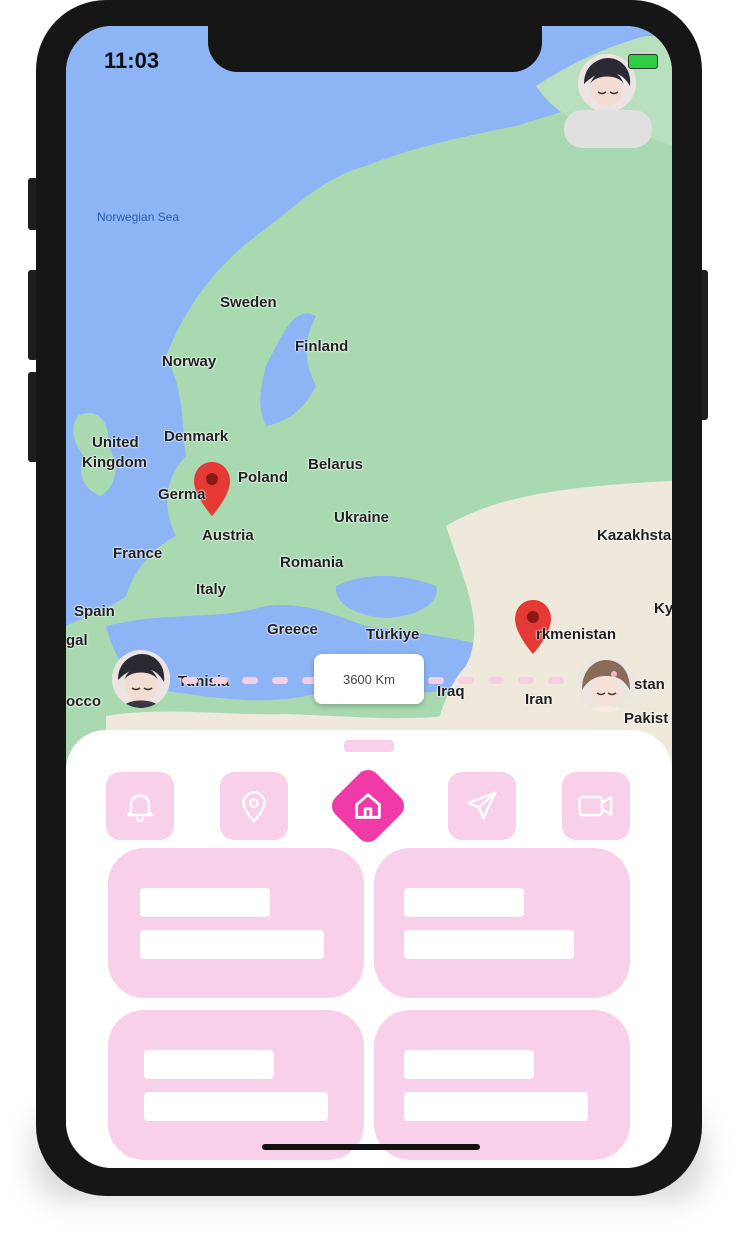 Image resolution: width=736 pixels, height=1247 pixels. What do you see at coordinates (634, 535) in the screenshot?
I see `map-label-kazakhstan: Kazakhsta` at bounding box center [634, 535].